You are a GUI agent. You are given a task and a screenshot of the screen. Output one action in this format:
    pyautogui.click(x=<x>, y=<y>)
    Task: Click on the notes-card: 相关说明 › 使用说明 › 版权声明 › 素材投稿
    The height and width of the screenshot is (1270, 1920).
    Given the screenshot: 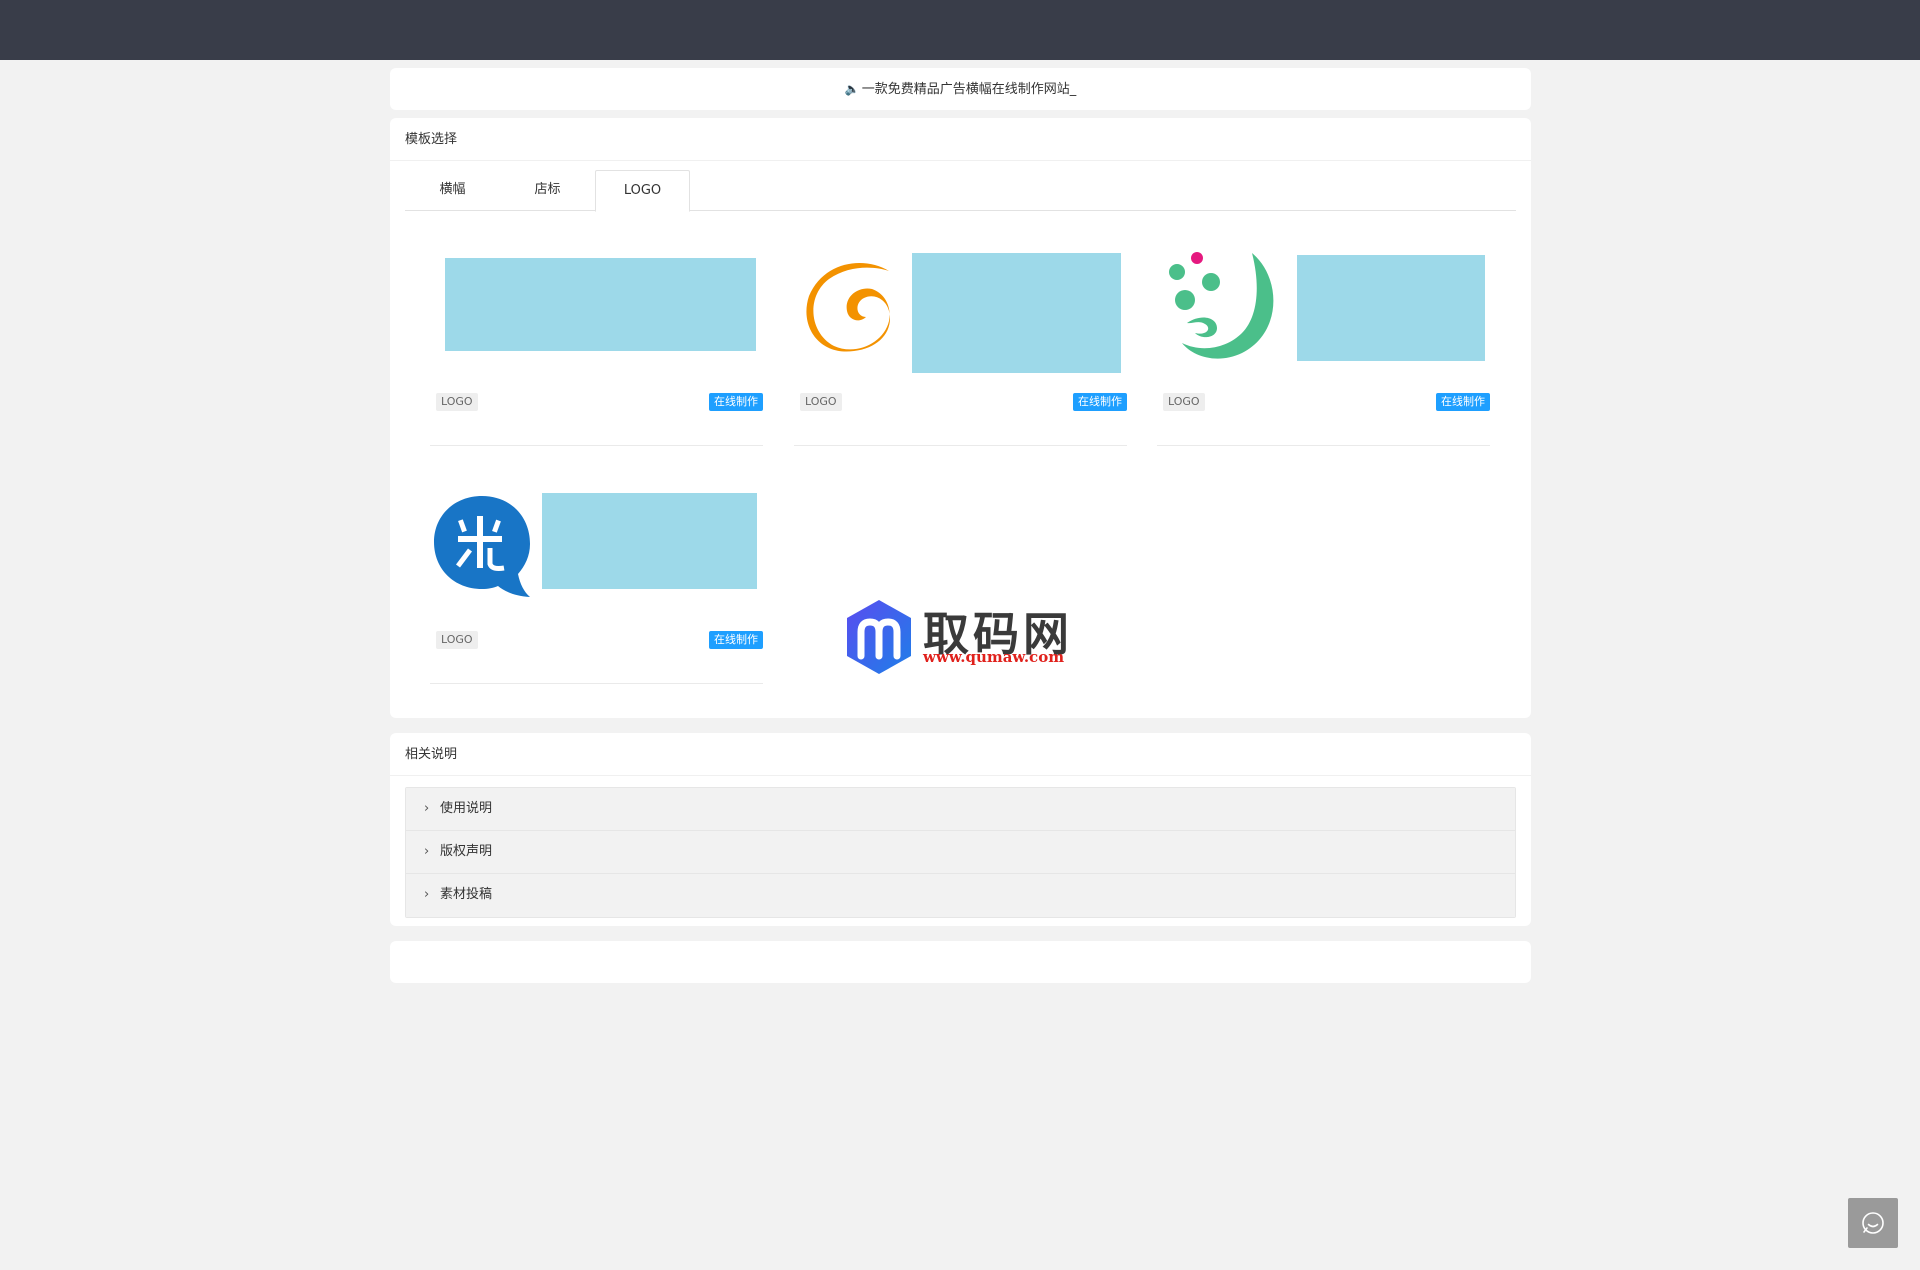 What is the action you would take?
    pyautogui.click(x=960, y=829)
    